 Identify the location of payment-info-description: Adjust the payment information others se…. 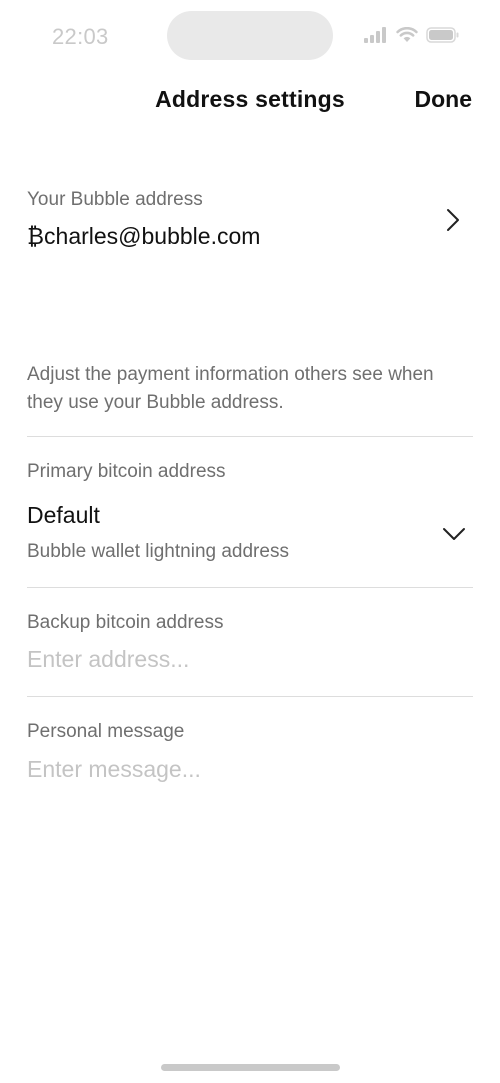
(230, 388).